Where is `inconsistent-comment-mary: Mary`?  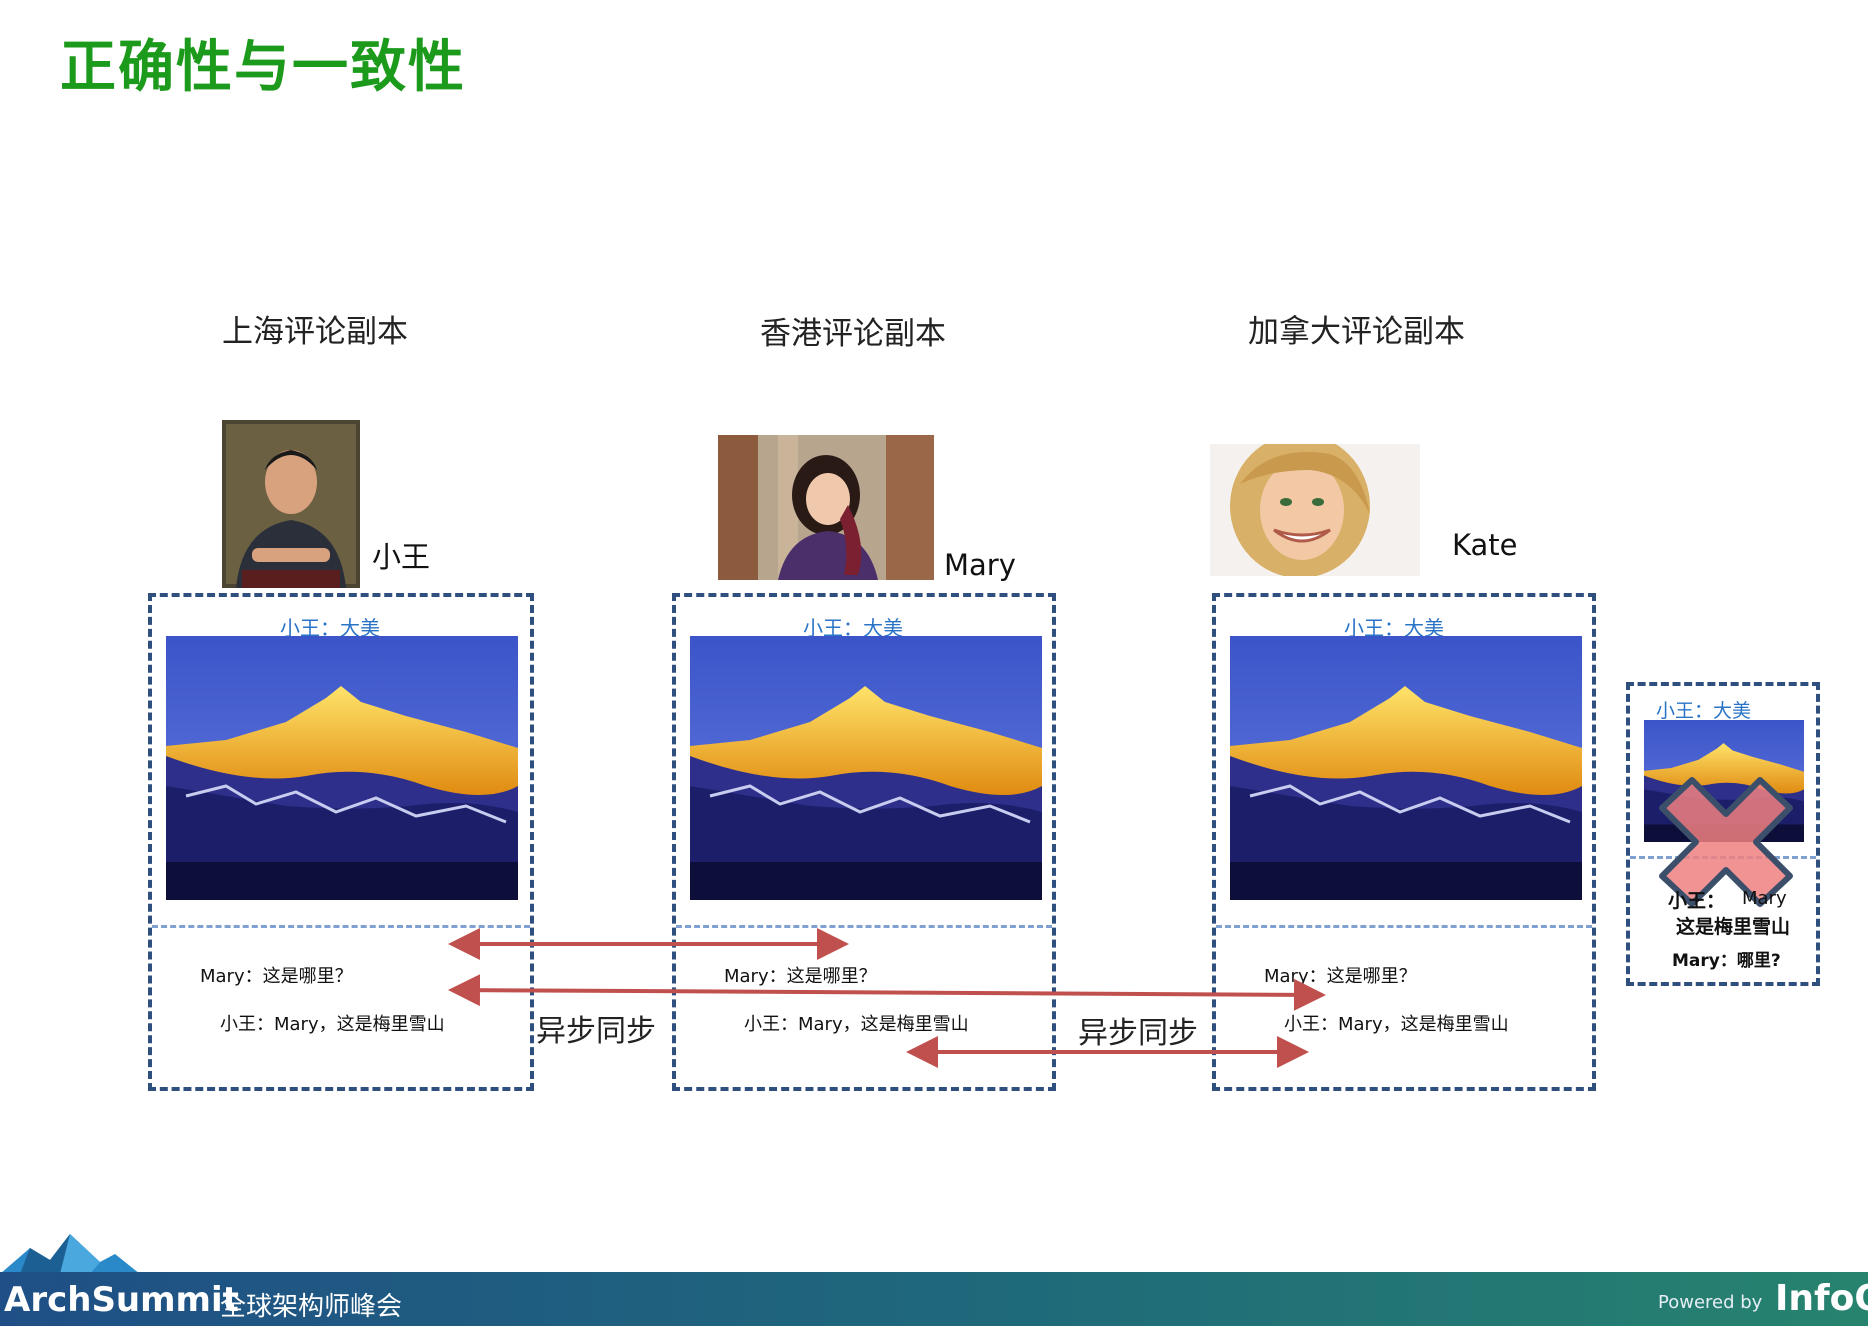 inconsistent-comment-mary: Mary is located at coordinates (1764, 898).